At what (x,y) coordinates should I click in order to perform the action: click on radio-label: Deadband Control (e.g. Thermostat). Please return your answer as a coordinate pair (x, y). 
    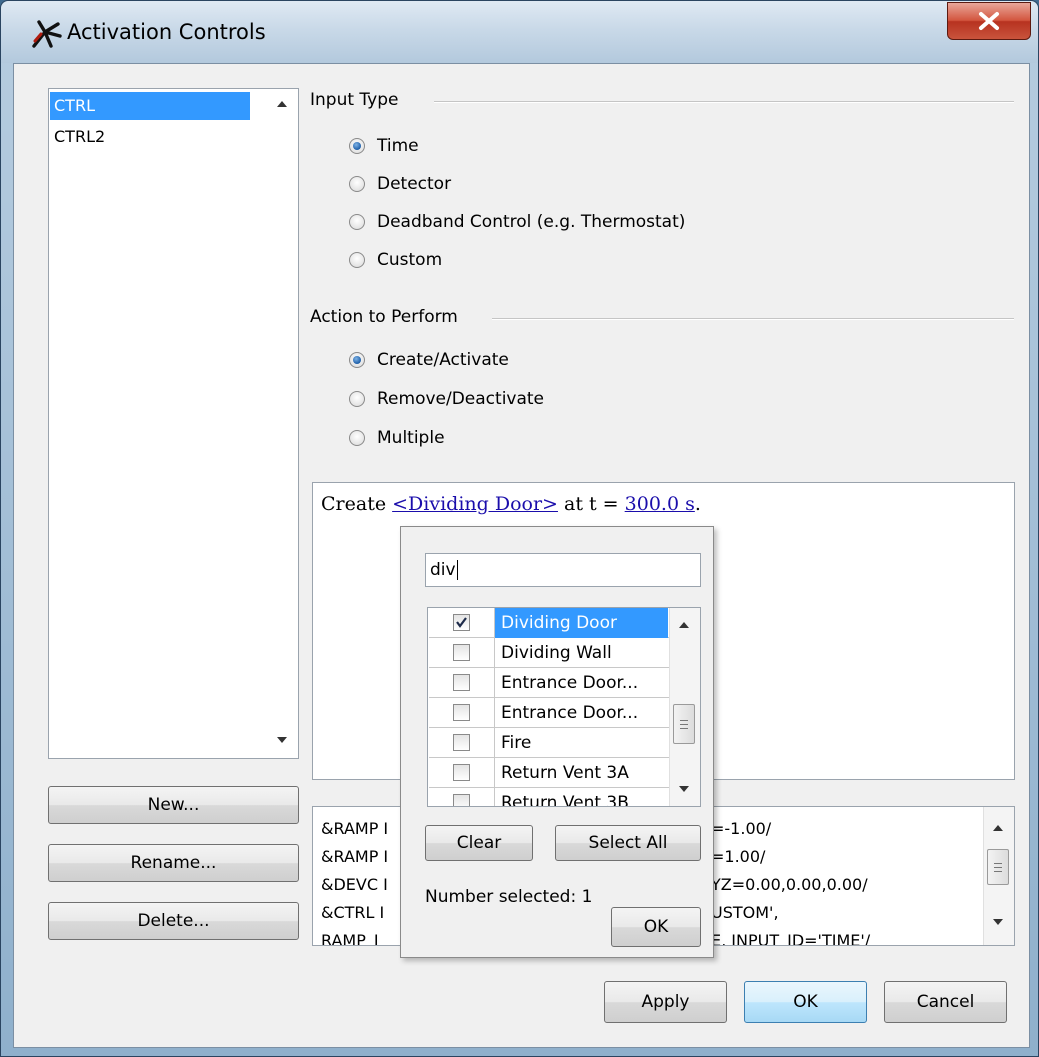
    Looking at the image, I should click on (531, 222).